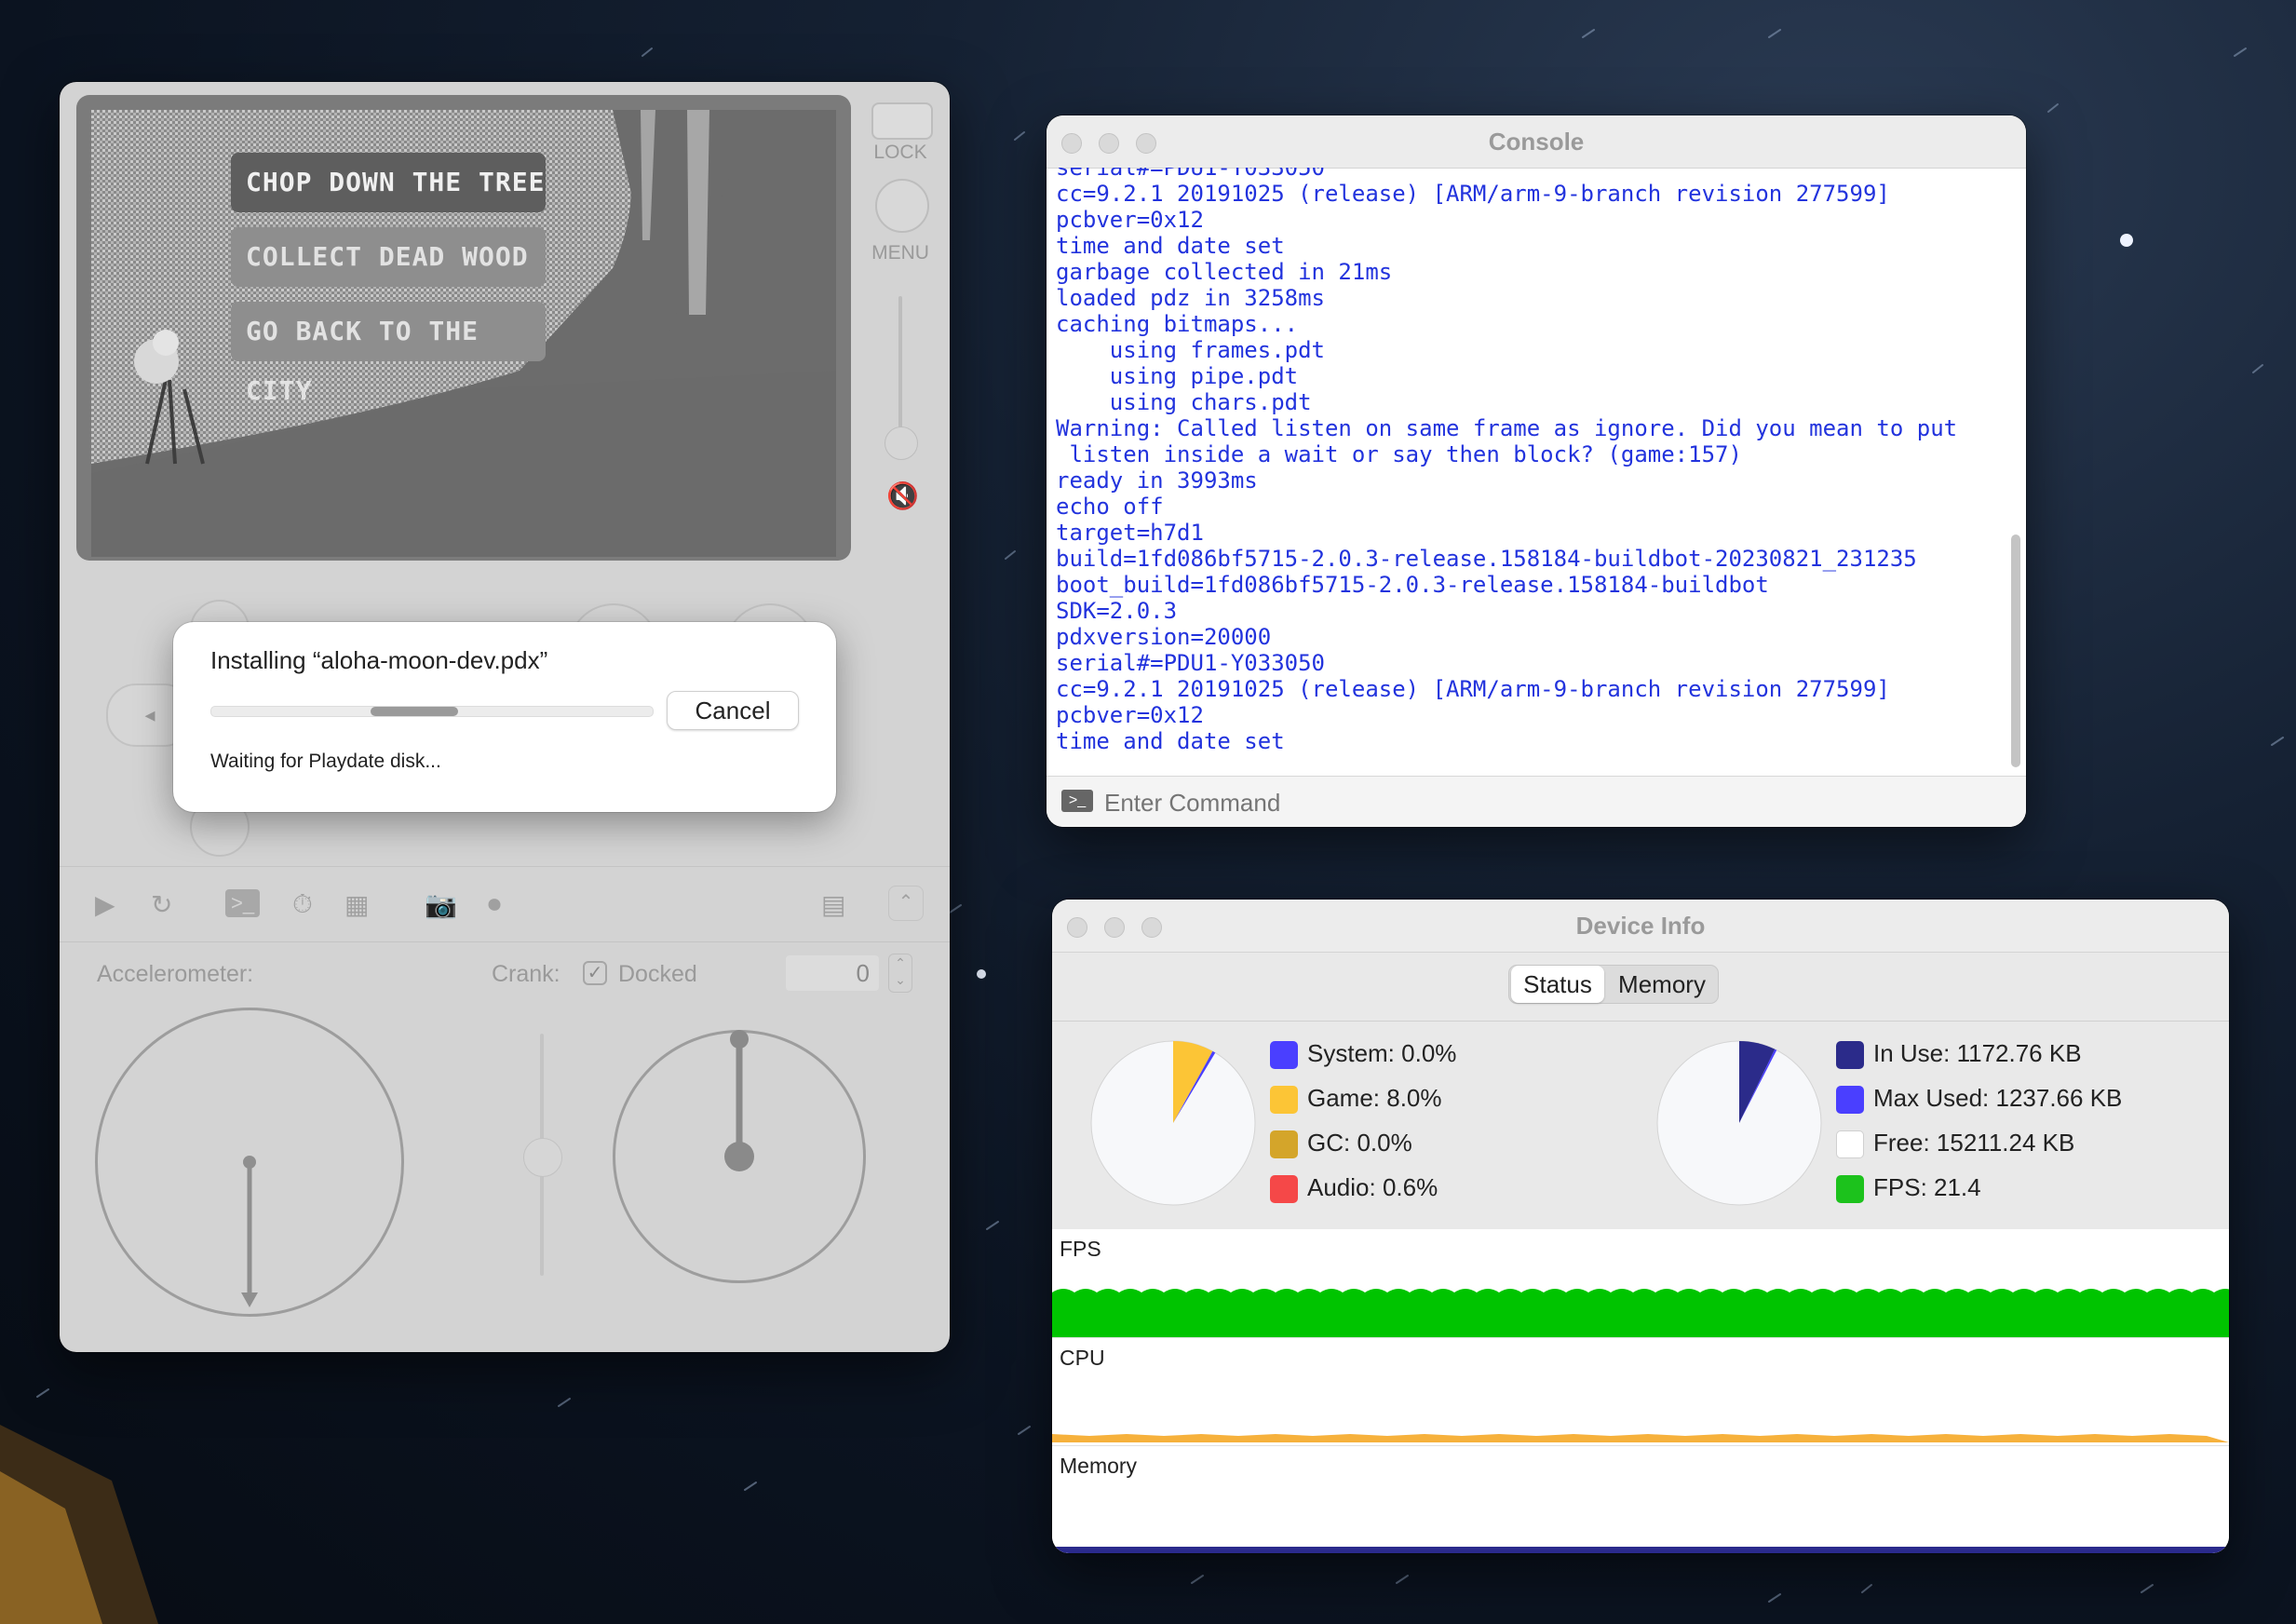 The image size is (2296, 1624). I want to click on accelerometer-label: Accelerometer:, so click(175, 974).